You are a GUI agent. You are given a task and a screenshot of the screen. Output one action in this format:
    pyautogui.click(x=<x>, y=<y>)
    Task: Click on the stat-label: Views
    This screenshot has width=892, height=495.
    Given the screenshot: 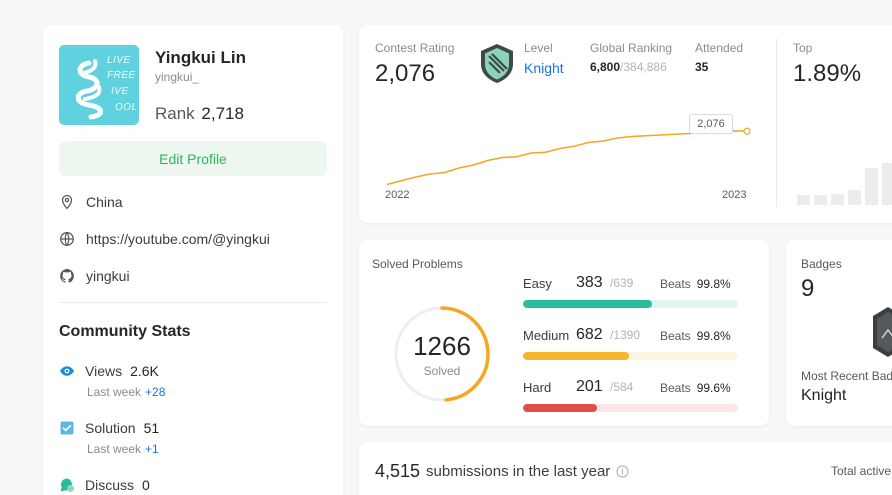 What is the action you would take?
    pyautogui.click(x=104, y=371)
    